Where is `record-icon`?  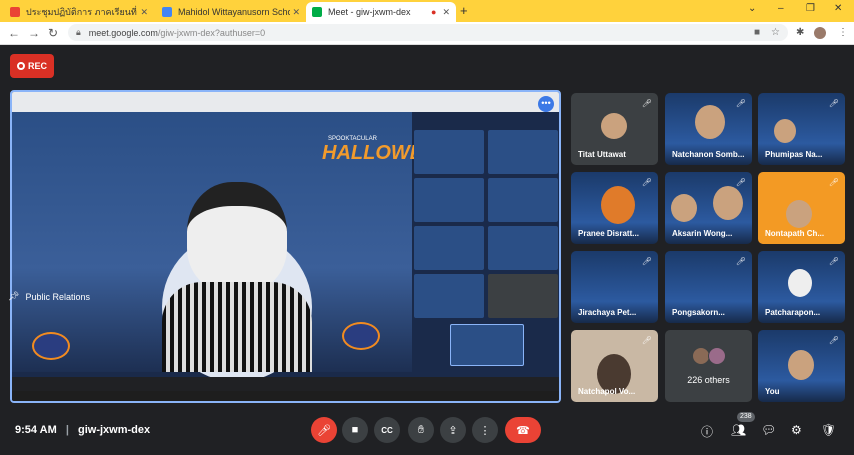 record-icon is located at coordinates (20, 66).